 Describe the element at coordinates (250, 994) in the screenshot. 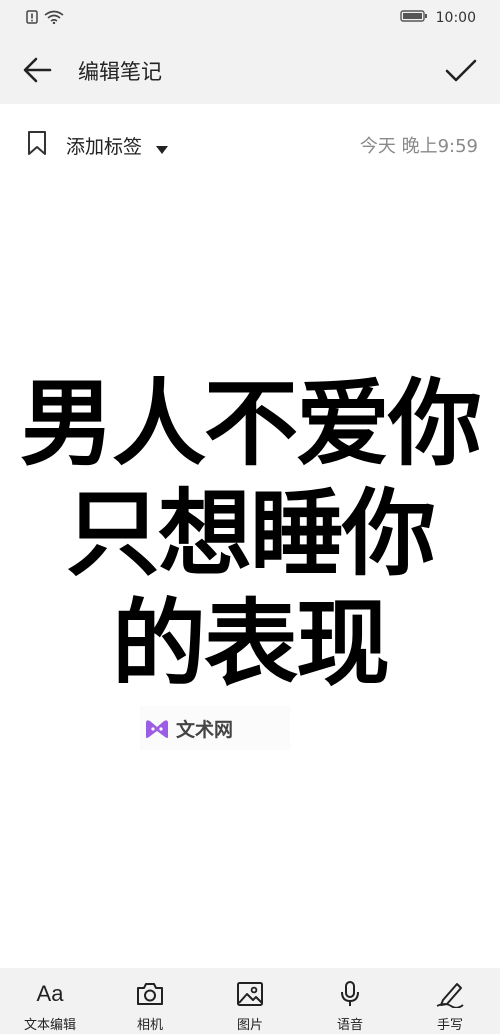

I see `image-icon` at that location.